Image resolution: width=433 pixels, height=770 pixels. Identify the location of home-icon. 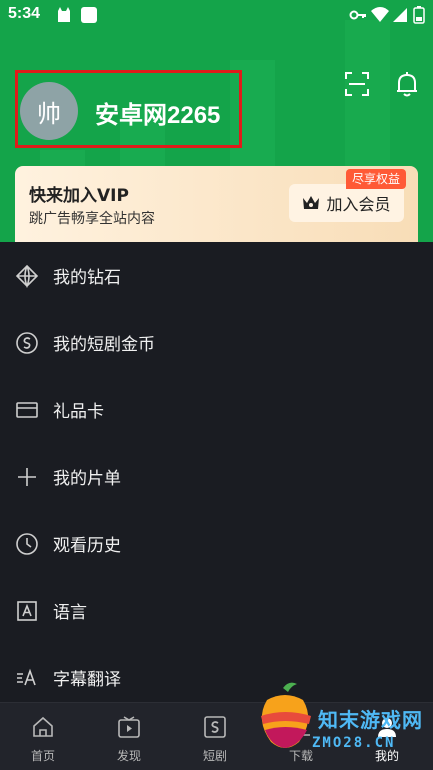
(43, 726).